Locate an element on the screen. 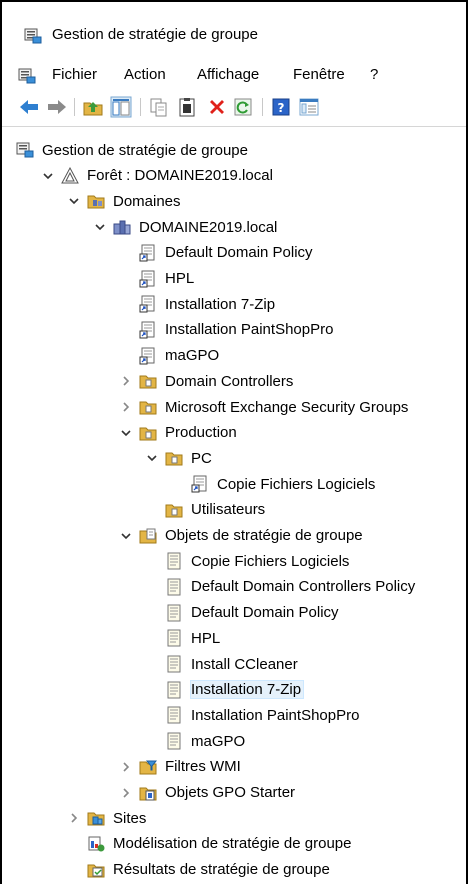 The height and width of the screenshot is (884, 471). tree-node-label: HPL is located at coordinates (180, 278).